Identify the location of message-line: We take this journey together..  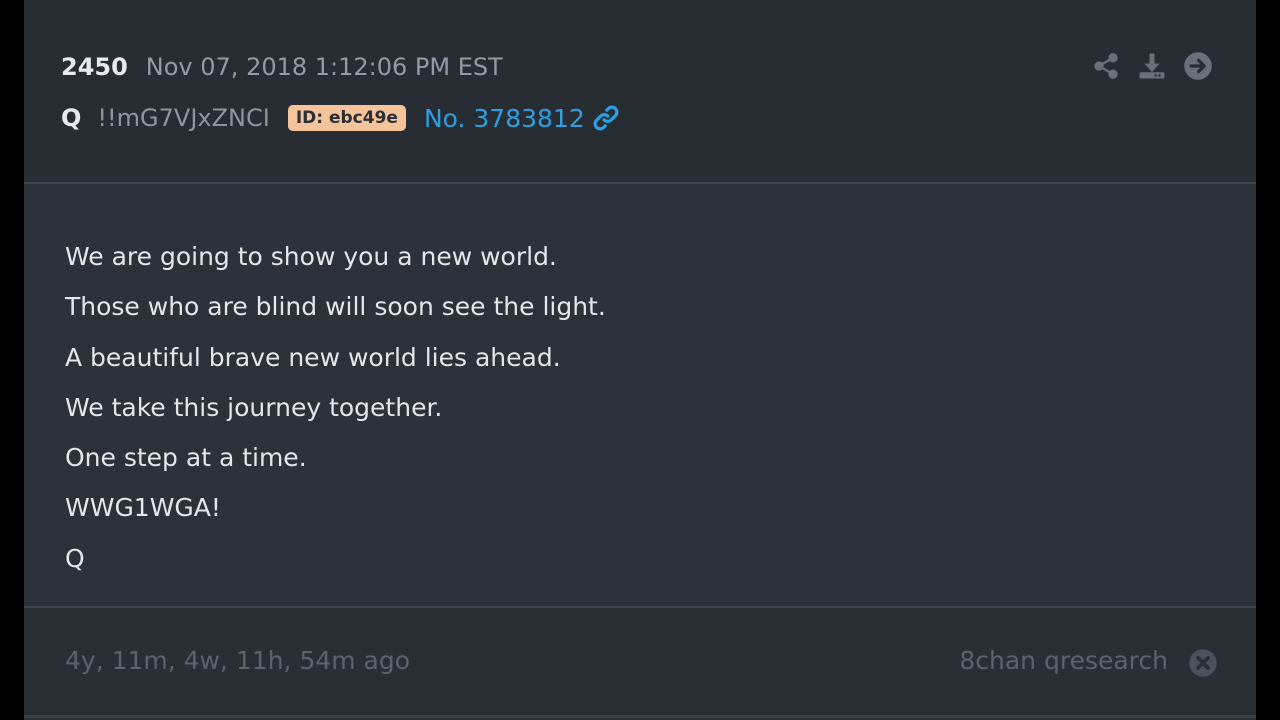
(254, 407).